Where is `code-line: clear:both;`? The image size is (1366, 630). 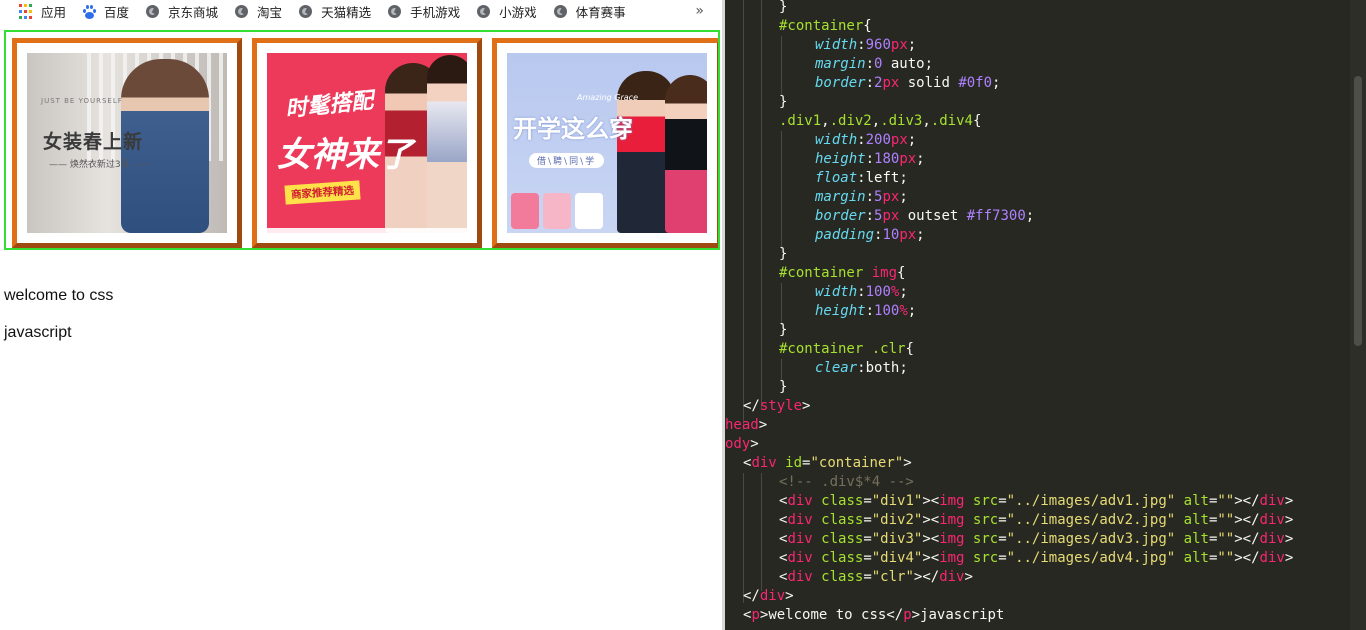
code-line: clear:both; is located at coordinates (861, 368).